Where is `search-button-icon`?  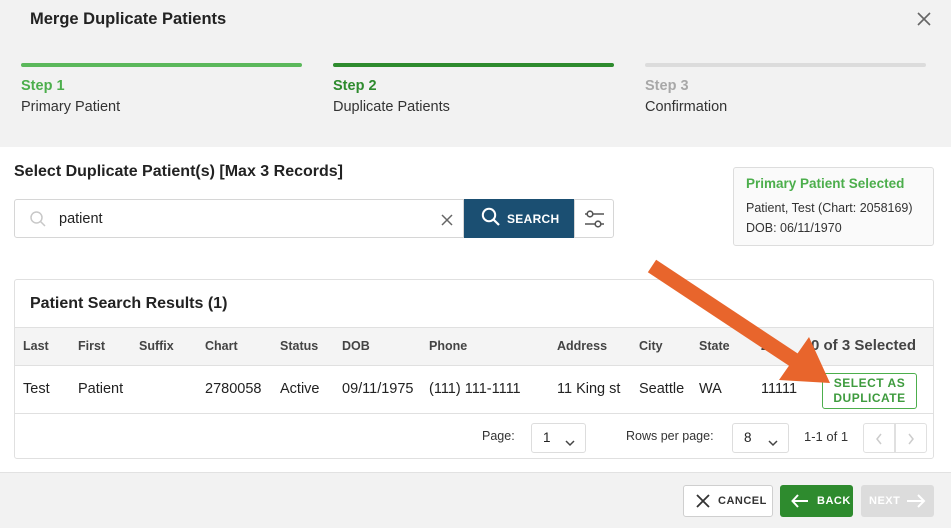
search-button-icon is located at coordinates (491, 218).